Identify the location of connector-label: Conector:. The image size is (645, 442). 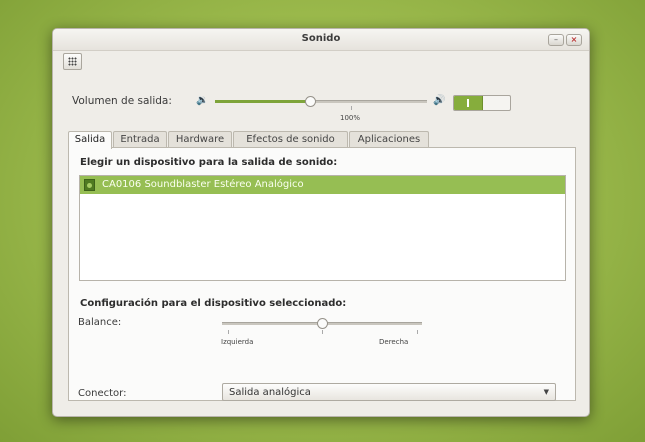
(102, 393).